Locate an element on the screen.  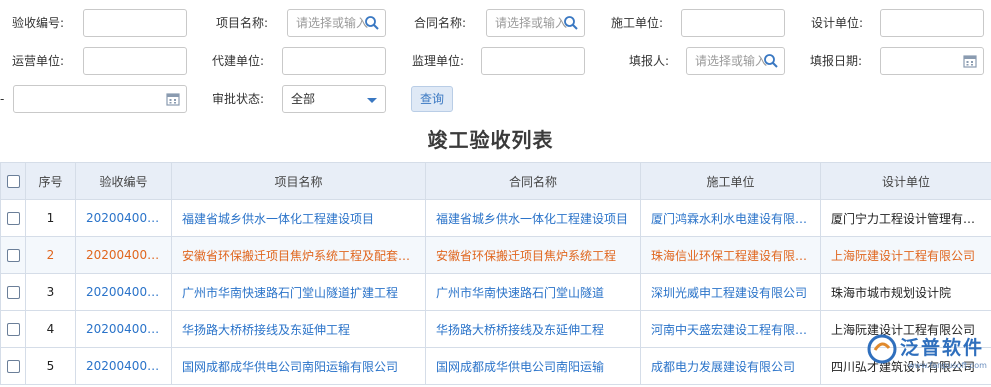
seq-cell: 2 is located at coordinates (50, 255).